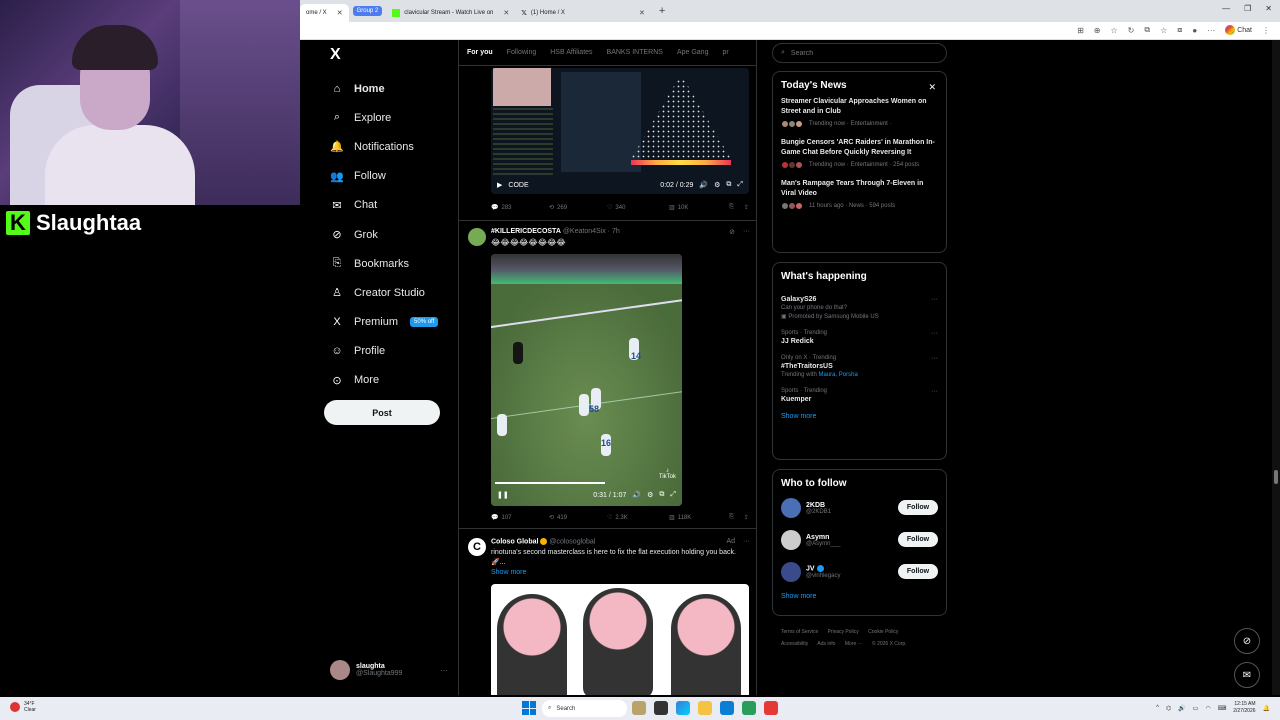  Describe the element at coordinates (571, 52) in the screenshot. I see `tab-hsb-affiliates: HSB Affiliates` at that location.